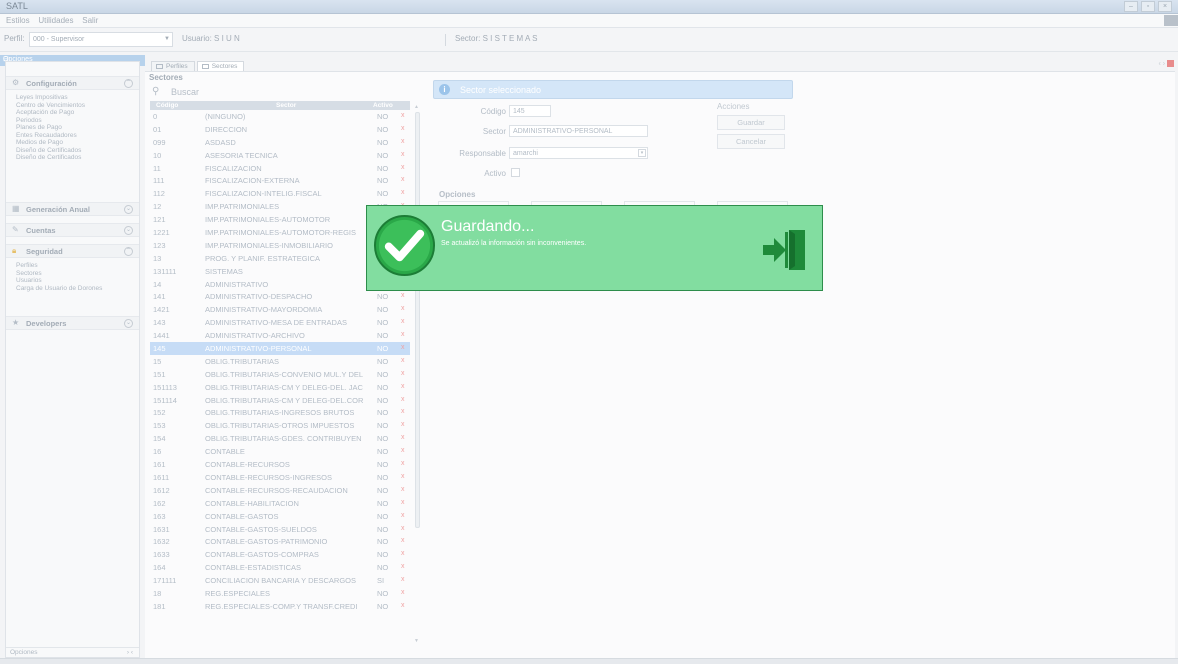  I want to click on table-row: 099 ASDASD NO x, so click(280, 142).